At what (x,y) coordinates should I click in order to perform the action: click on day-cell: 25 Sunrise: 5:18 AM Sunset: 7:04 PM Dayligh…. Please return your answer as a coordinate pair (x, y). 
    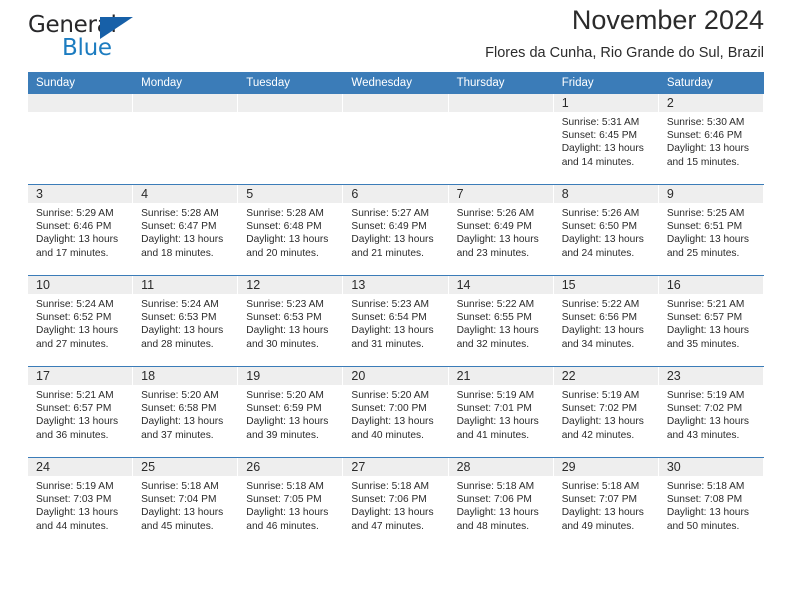
    Looking at the image, I should click on (186, 503).